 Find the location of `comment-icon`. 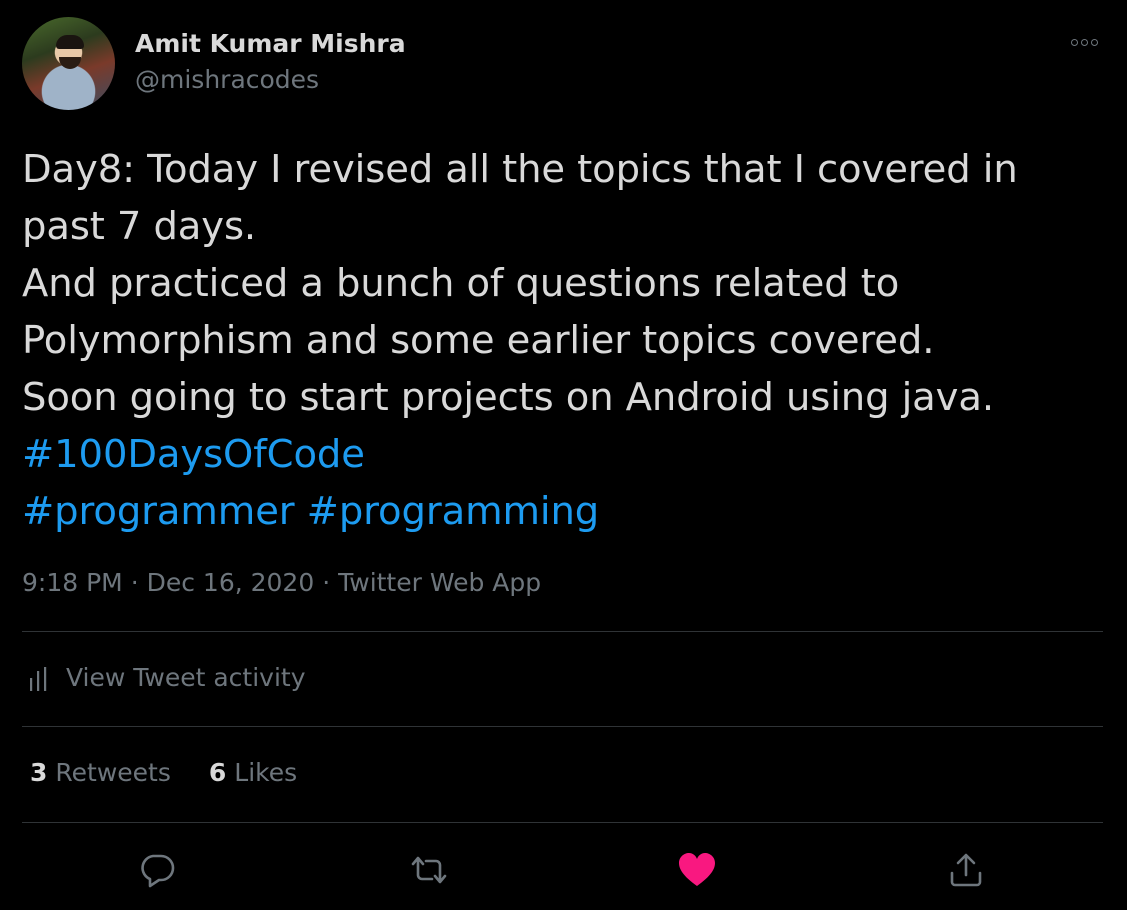

comment-icon is located at coordinates (158, 871).